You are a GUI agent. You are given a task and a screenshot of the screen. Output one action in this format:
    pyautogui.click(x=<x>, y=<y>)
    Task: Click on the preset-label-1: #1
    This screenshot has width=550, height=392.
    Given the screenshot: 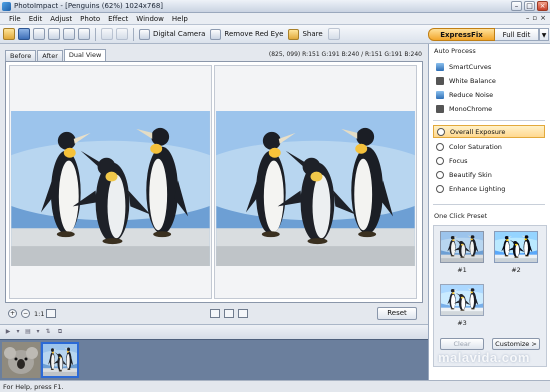 What is the action you would take?
    pyautogui.click(x=462, y=270)
    